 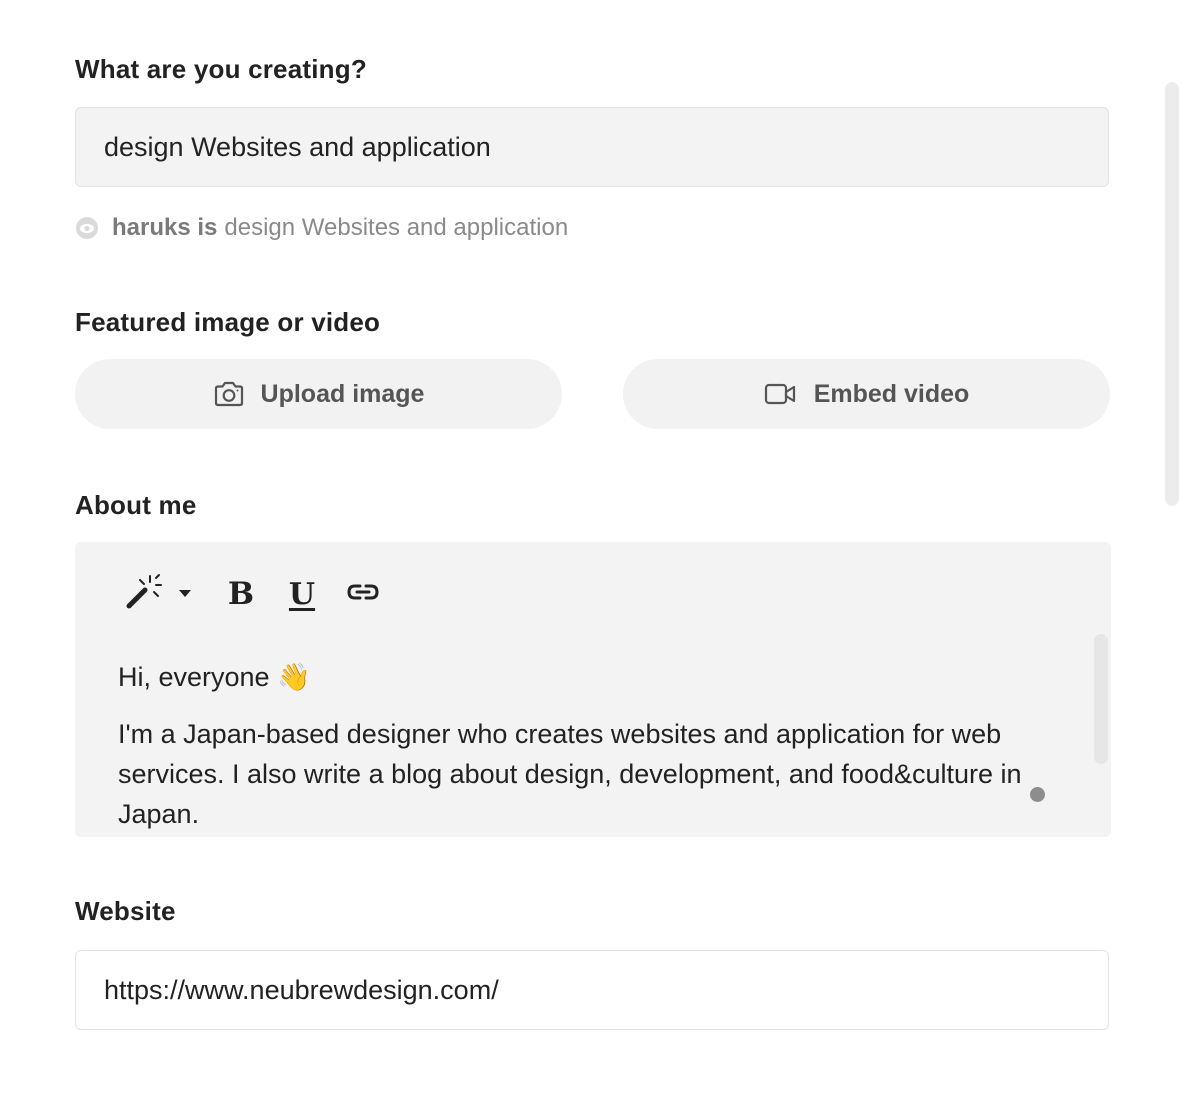 What do you see at coordinates (781, 394) in the screenshot?
I see `video-camera-icon` at bounding box center [781, 394].